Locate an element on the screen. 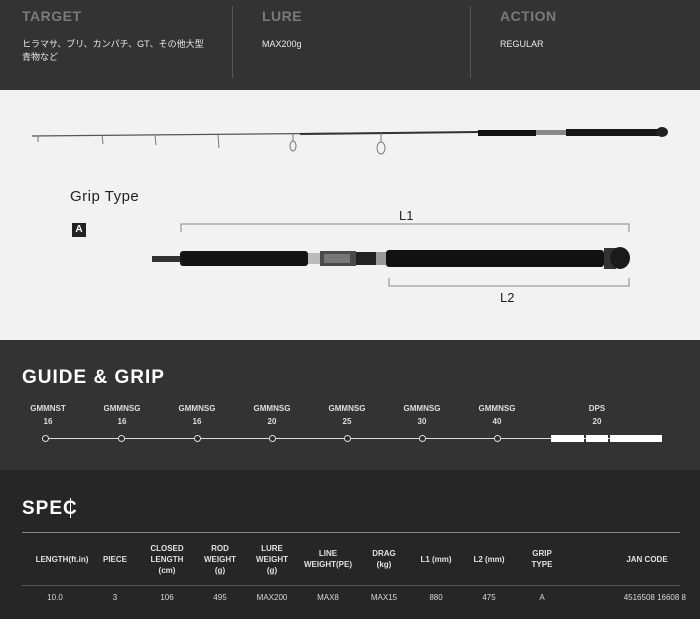 Image resolution: width=700 pixels, height=619 pixels. guide-item: GMMNSG 40 is located at coordinates (497, 415).